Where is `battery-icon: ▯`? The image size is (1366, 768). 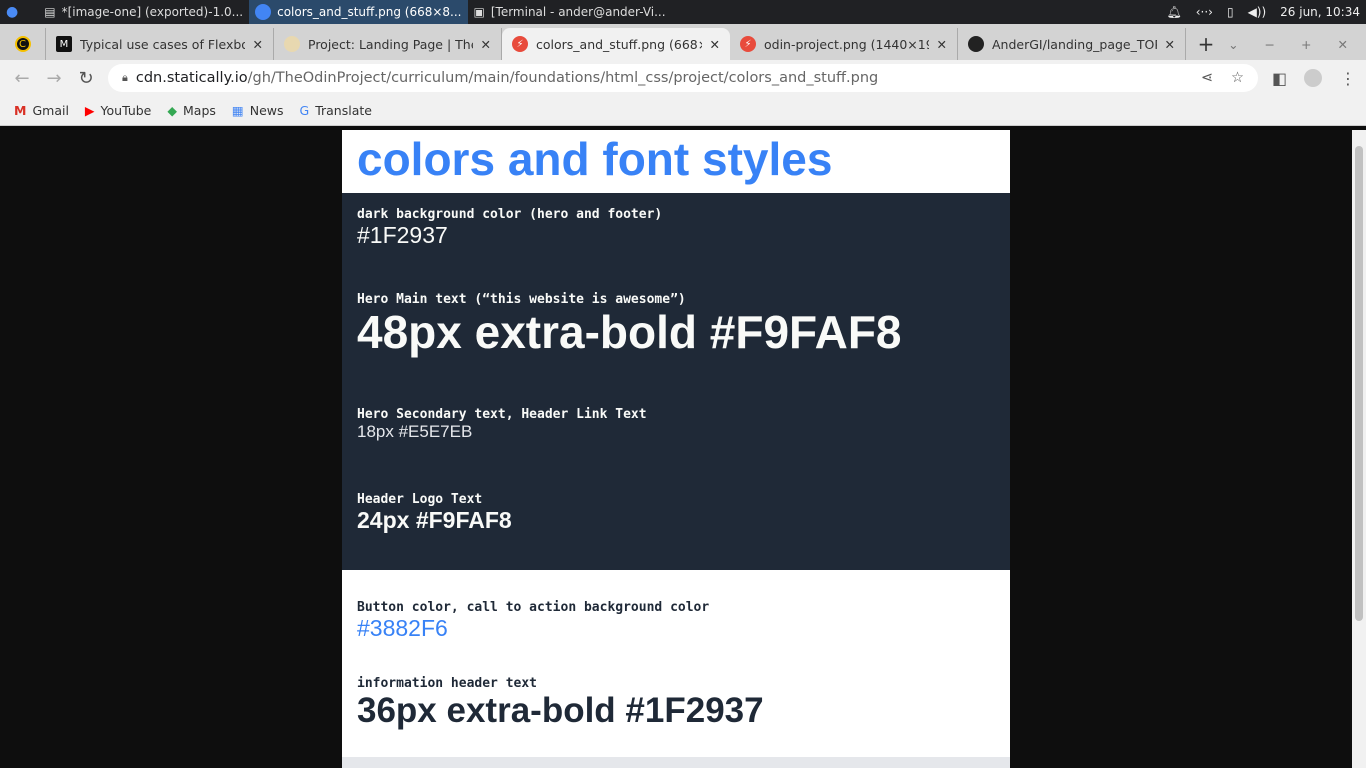 battery-icon: ▯ is located at coordinates (1230, 12).